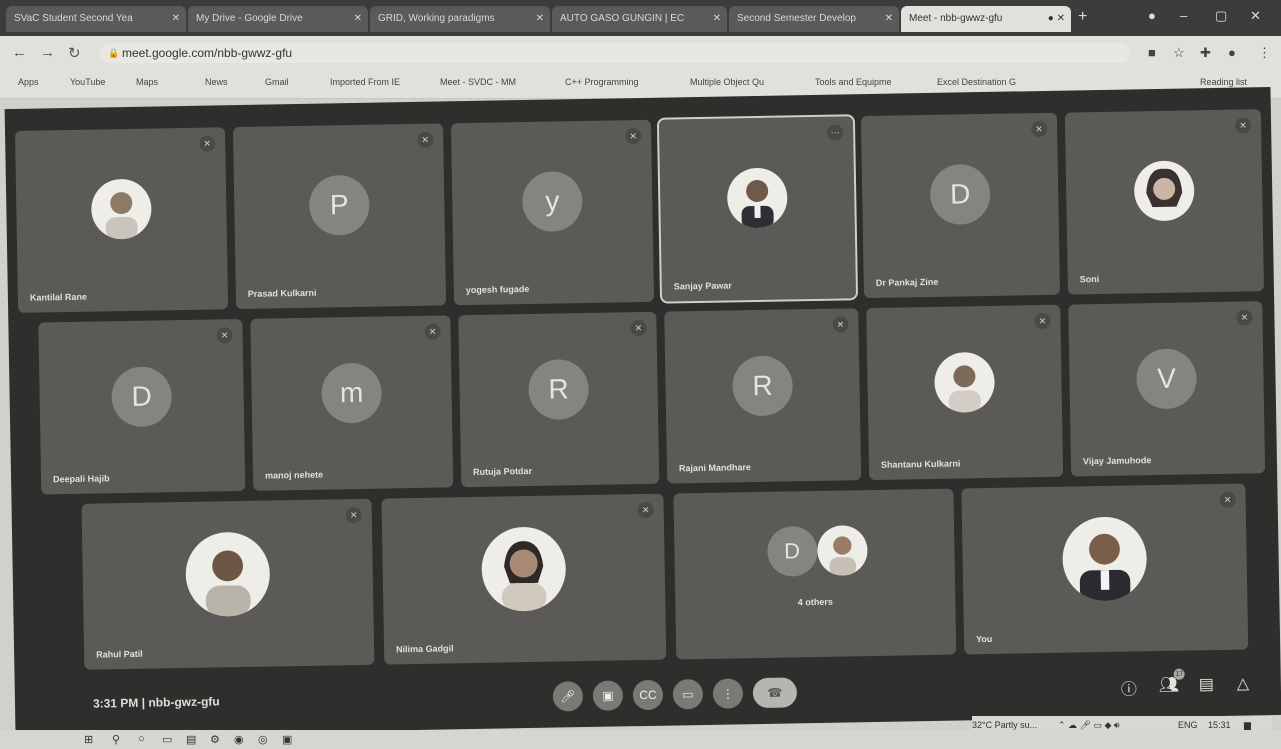 The width and height of the screenshot is (1281, 749). I want to click on browser-tab-active: Meet - nbb-gwwz-gfu ● ✕, so click(986, 19).